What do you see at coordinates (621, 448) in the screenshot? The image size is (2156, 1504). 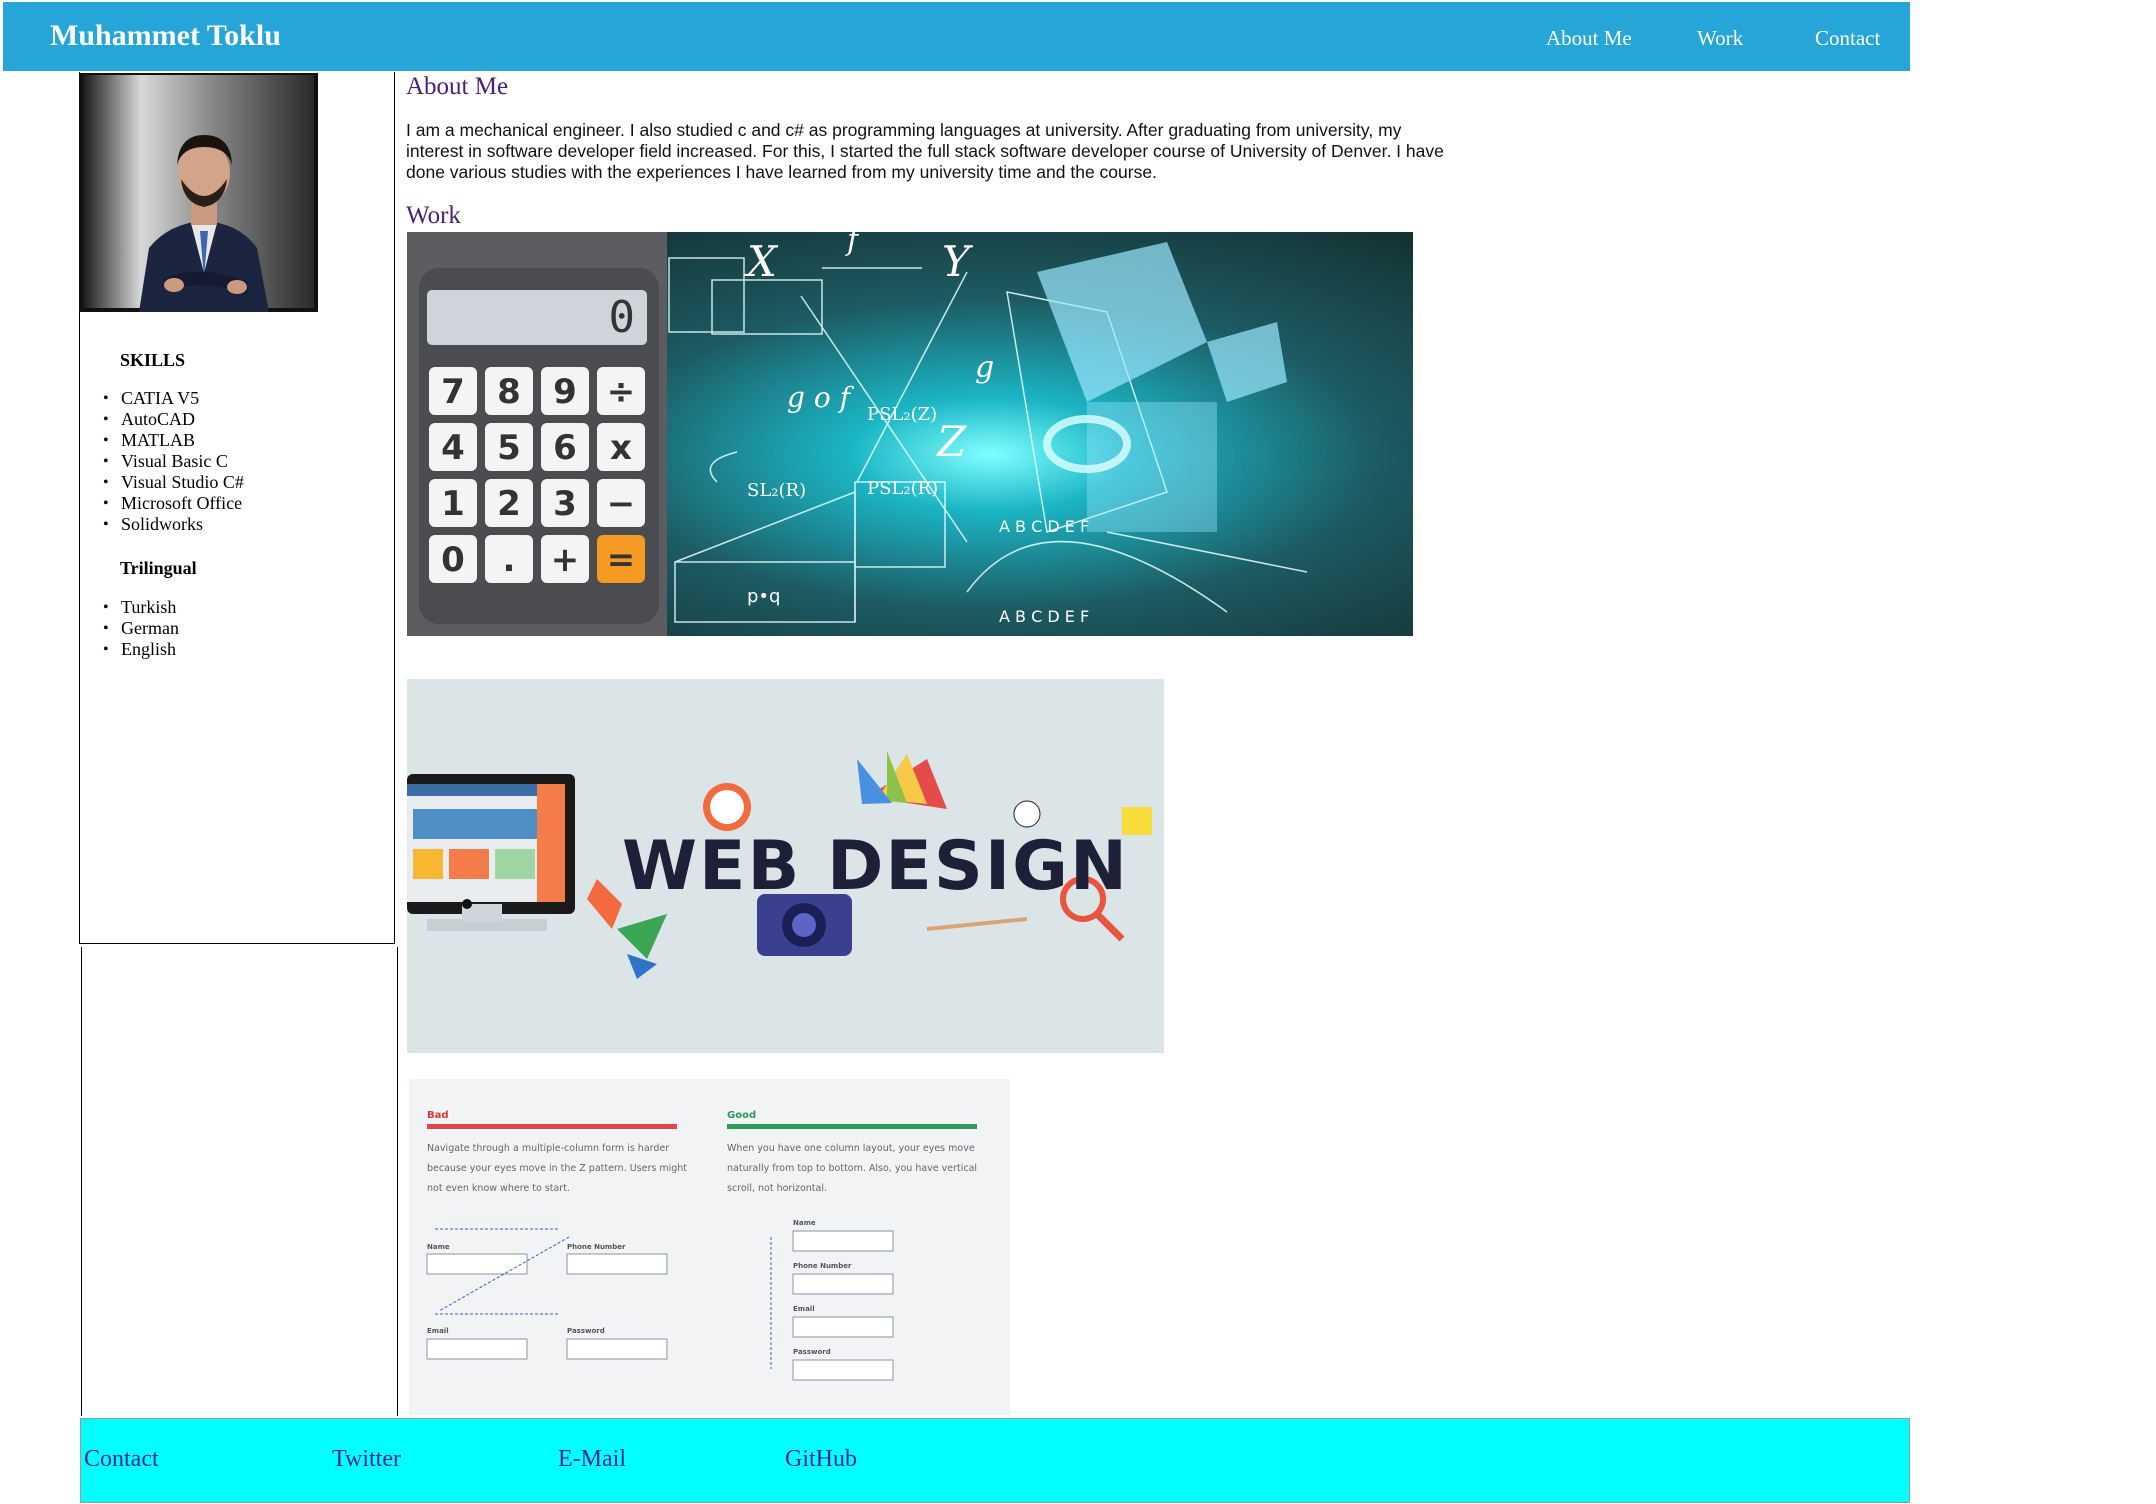 I see `calc-key-label: x` at bounding box center [621, 448].